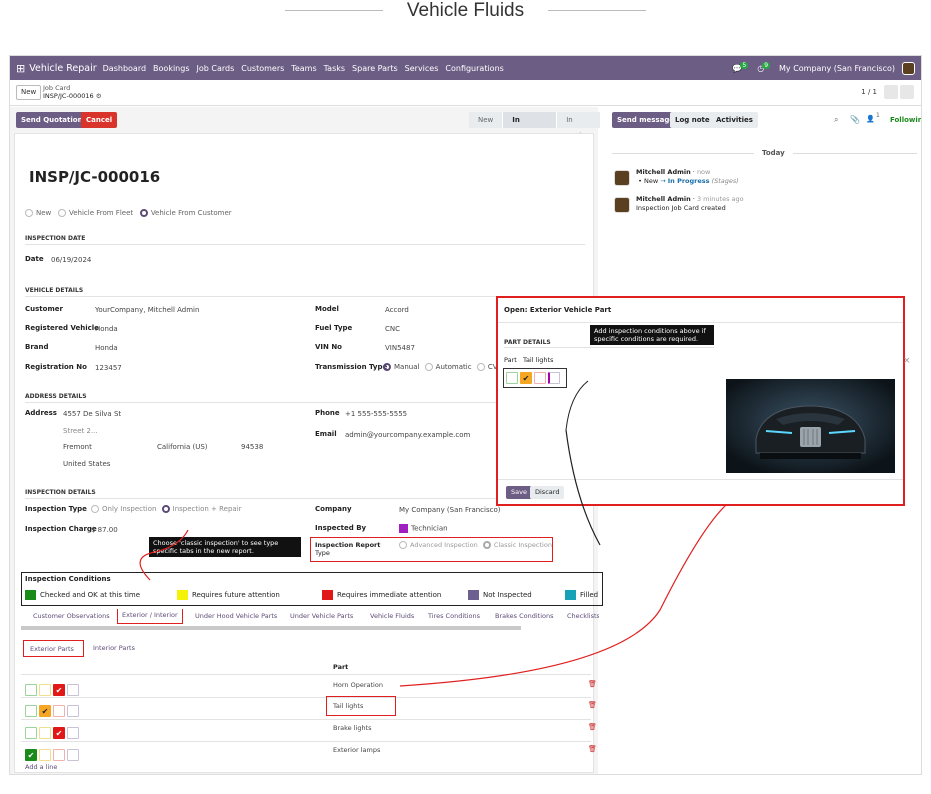 Image resolution: width=931 pixels, height=794 pixels. I want to click on arrow-tail-lights, so click(563, 595).